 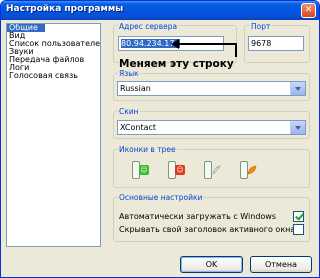 What do you see at coordinates (180, 170) in the screenshot?
I see `red-smiley-icon: ☺` at bounding box center [180, 170].